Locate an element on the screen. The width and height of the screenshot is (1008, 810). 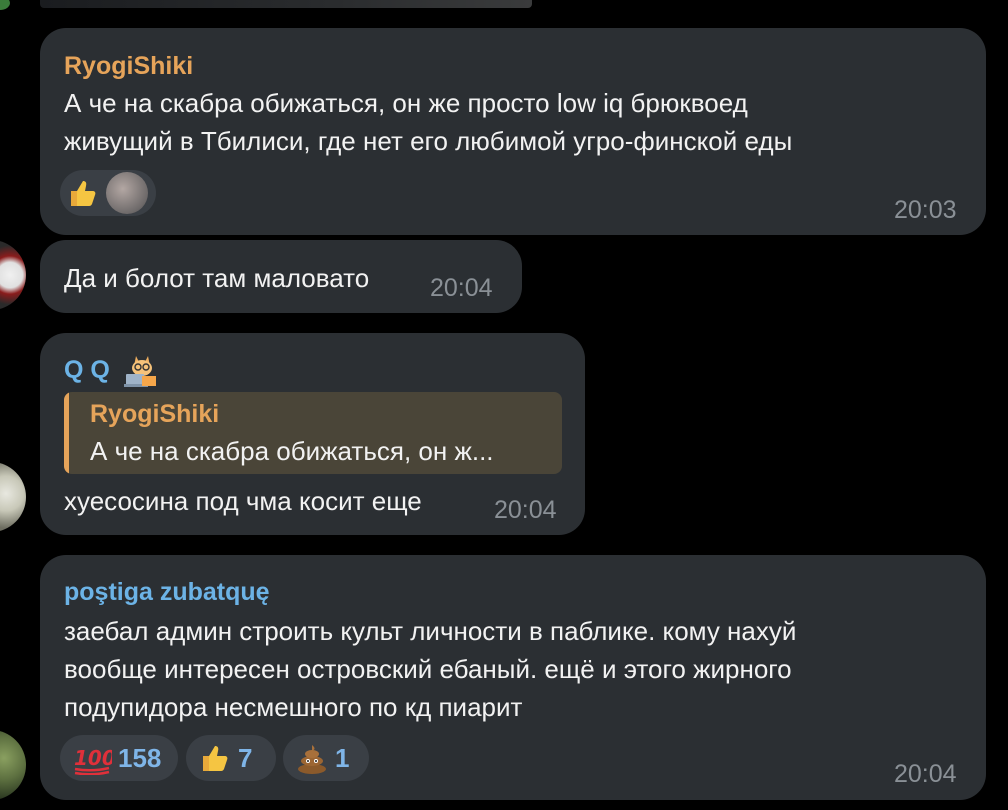
reaction-chip: 1 is located at coordinates (326, 758).